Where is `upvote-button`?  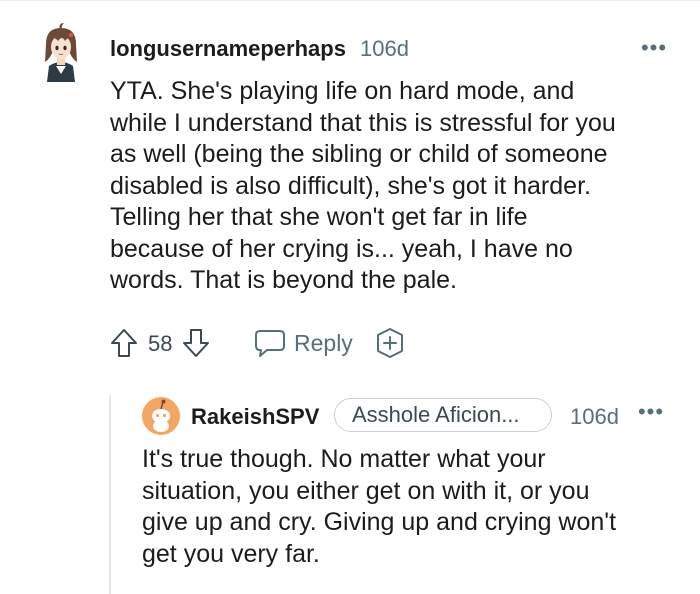
upvote-button is located at coordinates (124, 343).